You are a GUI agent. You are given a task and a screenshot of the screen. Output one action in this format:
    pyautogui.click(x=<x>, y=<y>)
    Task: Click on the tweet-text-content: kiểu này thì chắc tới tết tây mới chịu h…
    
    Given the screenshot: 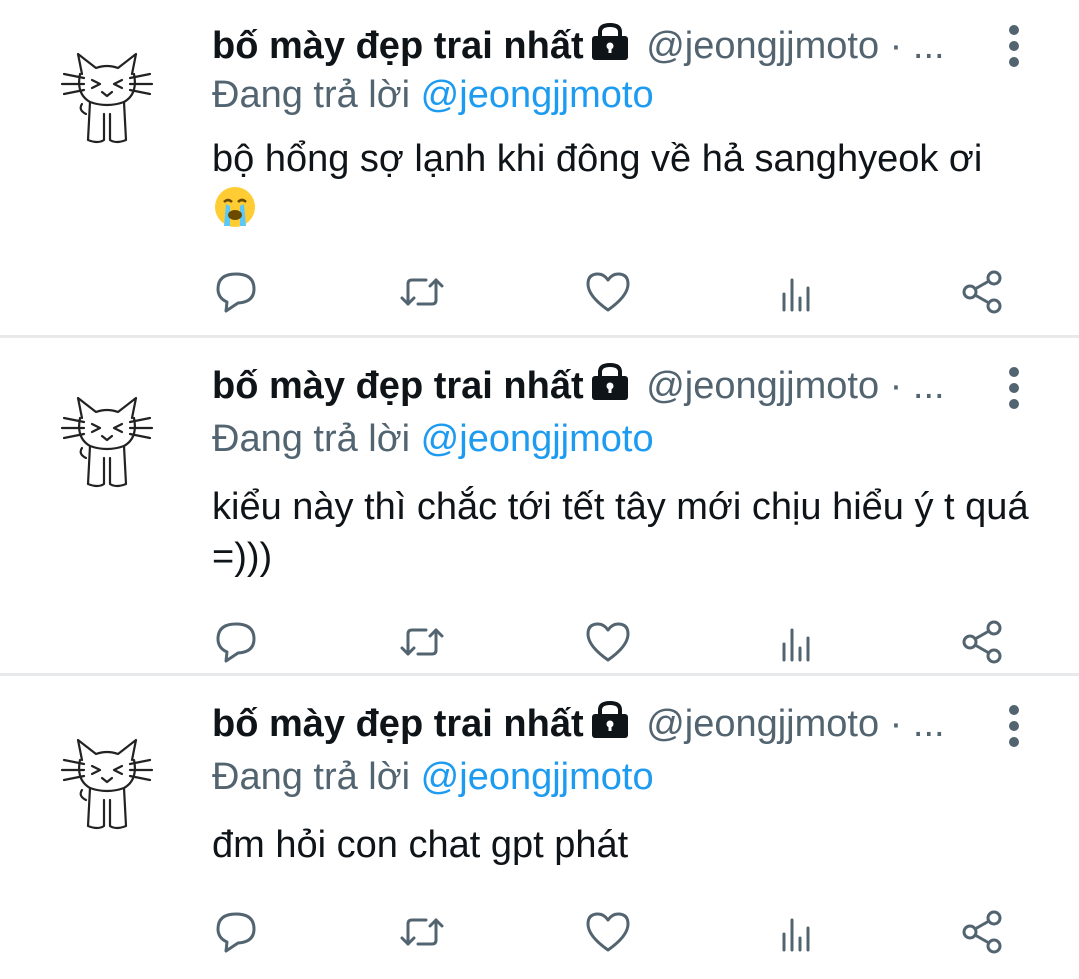 What is the action you would take?
    pyautogui.click(x=620, y=532)
    